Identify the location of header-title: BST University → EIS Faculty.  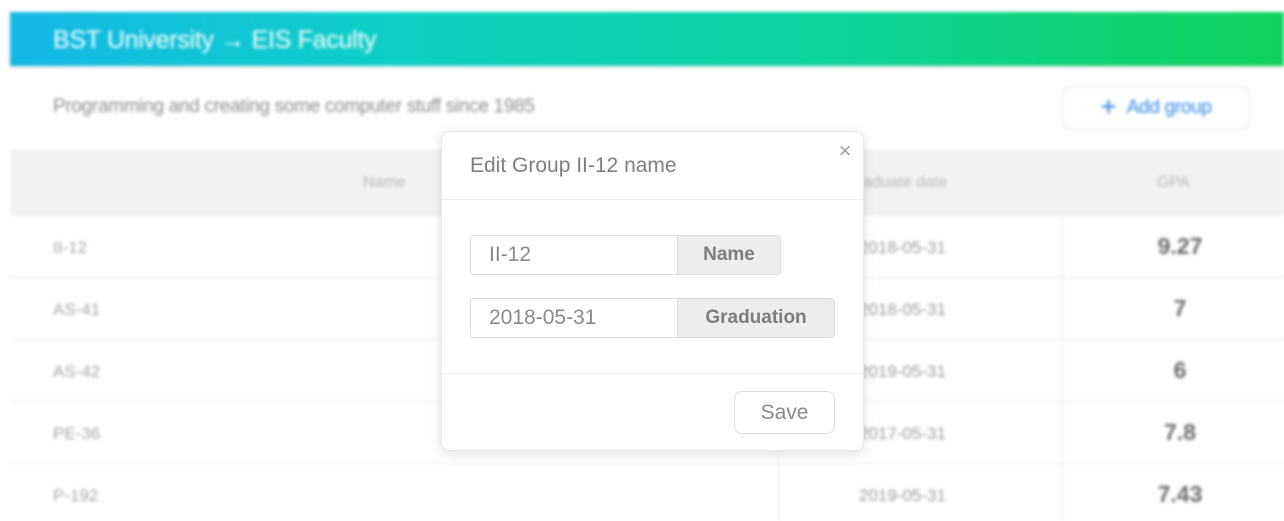
(215, 40).